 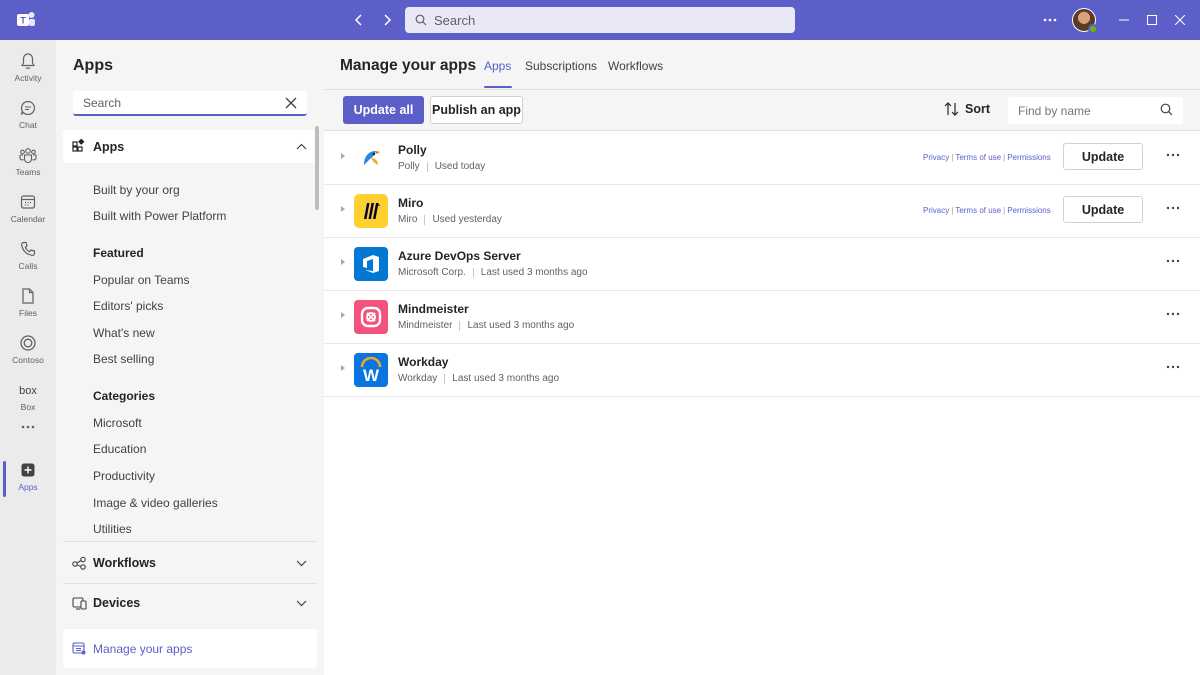 I want to click on sort-label: Sort, so click(x=977, y=109).